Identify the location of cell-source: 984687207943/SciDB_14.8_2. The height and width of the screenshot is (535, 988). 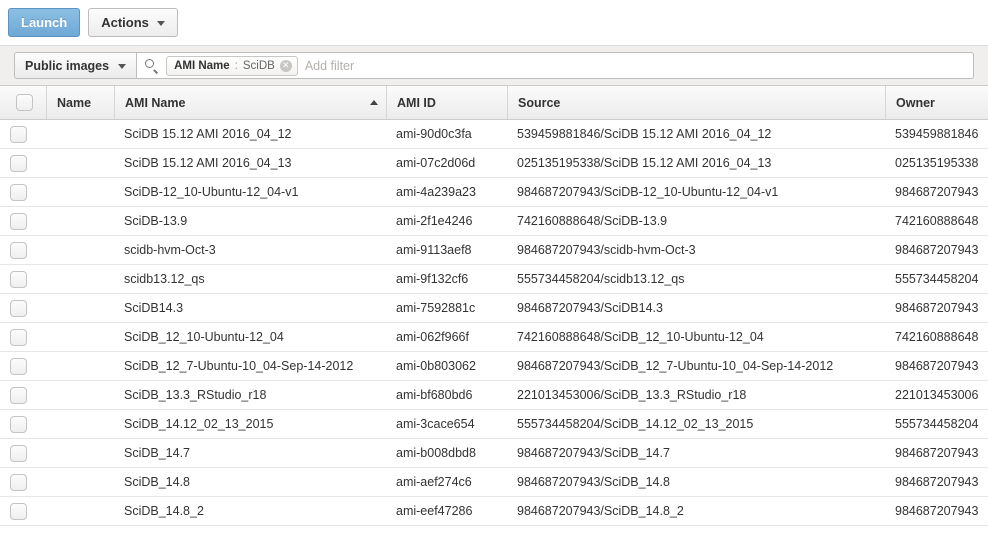
(696, 511).